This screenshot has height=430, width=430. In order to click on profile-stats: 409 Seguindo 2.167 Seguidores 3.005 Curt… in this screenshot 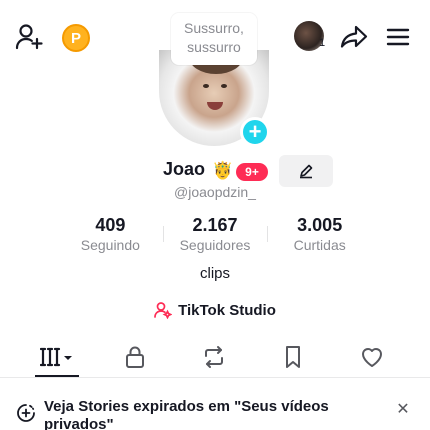, I will do `click(215, 234)`.